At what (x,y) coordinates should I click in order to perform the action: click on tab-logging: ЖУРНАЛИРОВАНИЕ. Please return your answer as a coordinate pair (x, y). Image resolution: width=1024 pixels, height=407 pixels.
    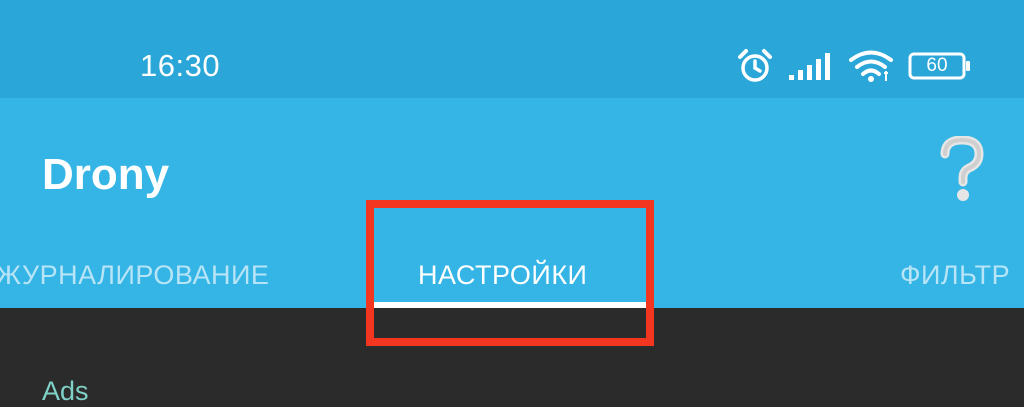
    Looking at the image, I should click on (134, 275).